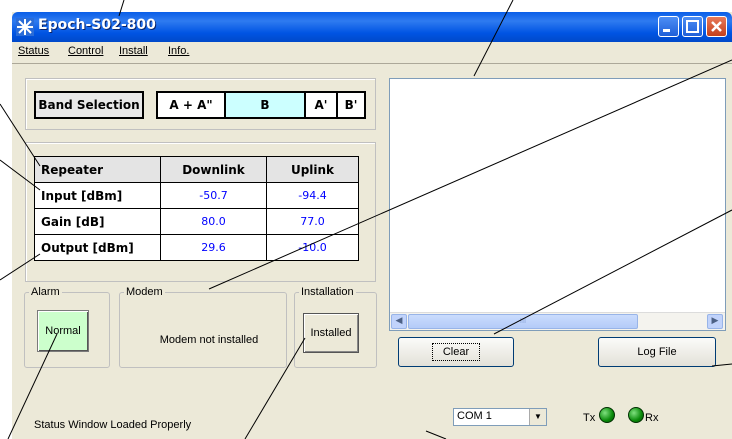  I want to click on downlink-value: 29.6, so click(213, 247).